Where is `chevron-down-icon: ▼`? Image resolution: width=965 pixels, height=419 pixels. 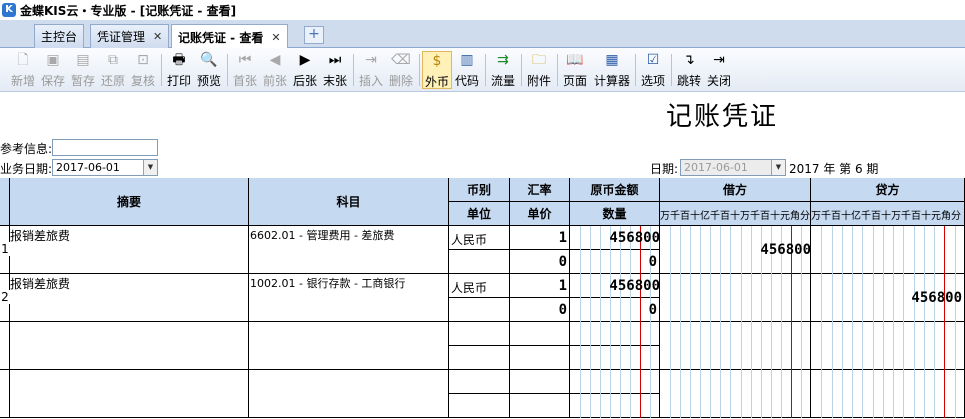
chevron-down-icon: ▼ is located at coordinates (150, 167).